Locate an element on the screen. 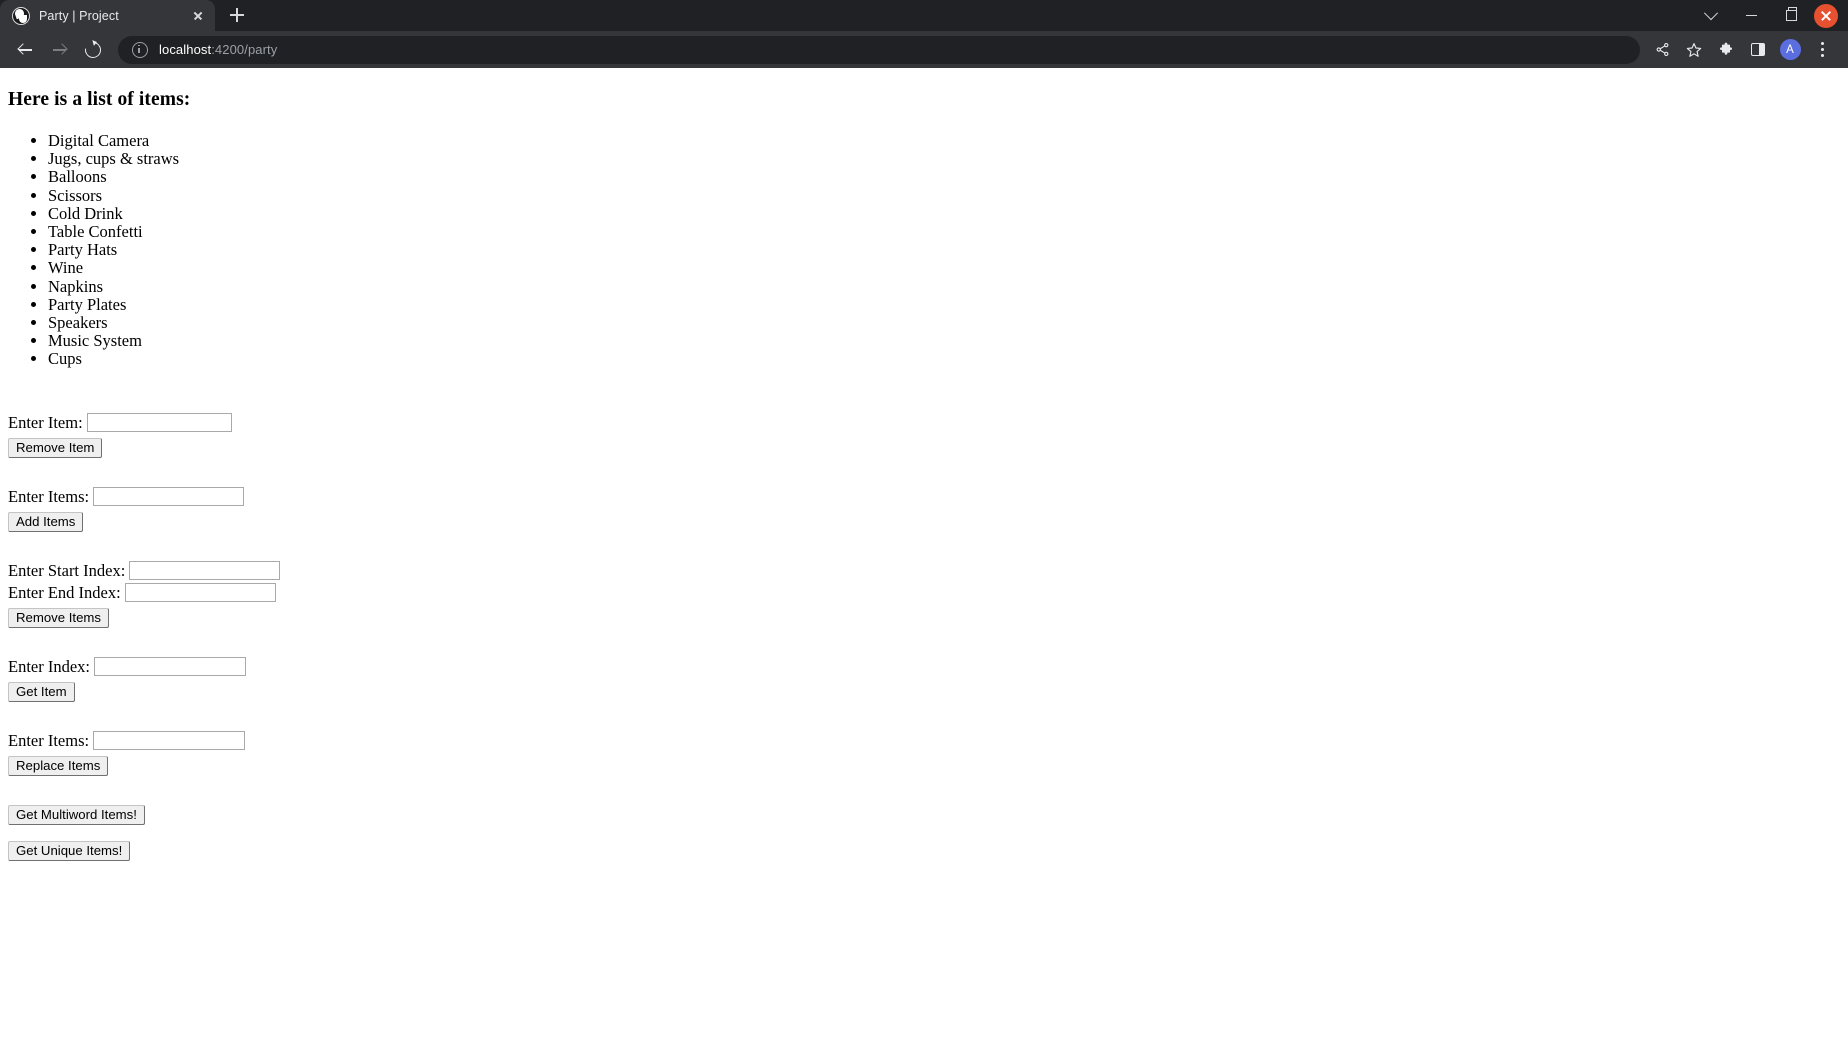 The width and height of the screenshot is (1848, 1052). end-index-row: Enter End Index: is located at coordinates (924, 593).